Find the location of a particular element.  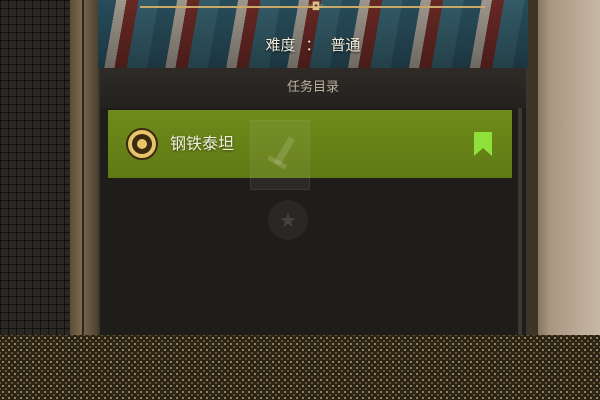

difficulty-label: 难度 is located at coordinates (280, 45).